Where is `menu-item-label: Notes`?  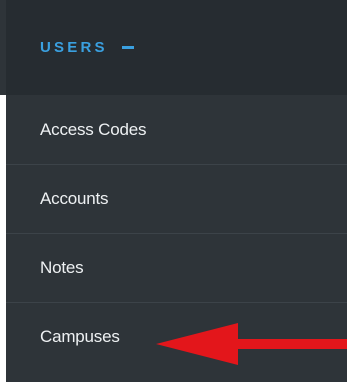
menu-item-label: Notes is located at coordinates (62, 267).